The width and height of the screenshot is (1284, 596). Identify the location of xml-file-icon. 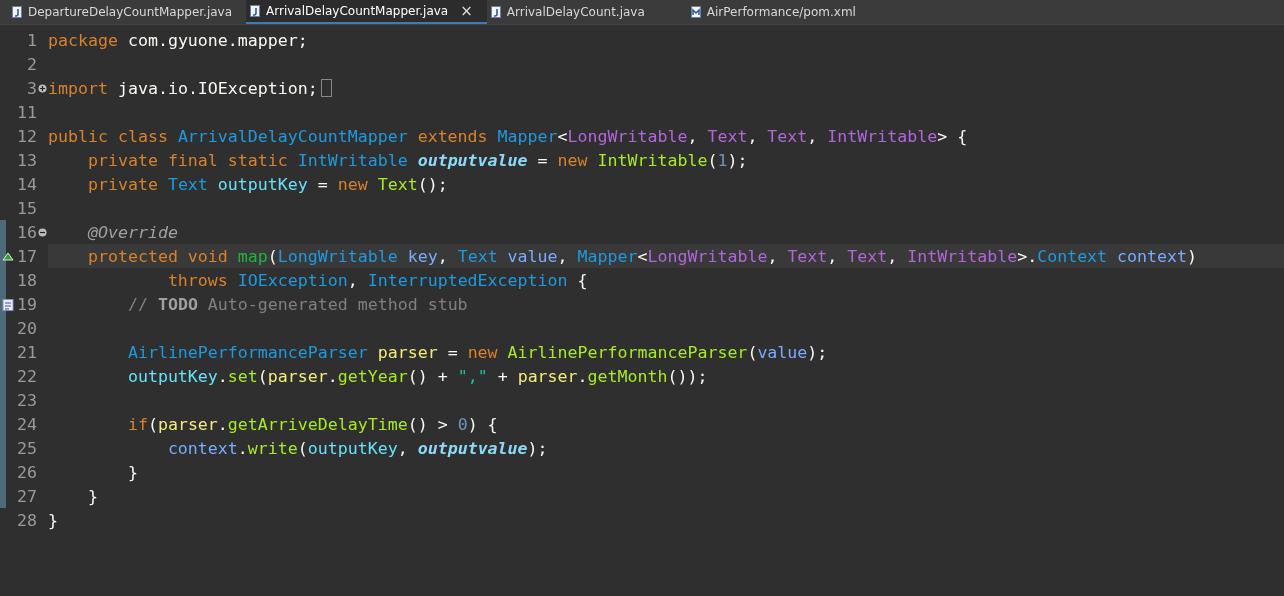
(695, 12).